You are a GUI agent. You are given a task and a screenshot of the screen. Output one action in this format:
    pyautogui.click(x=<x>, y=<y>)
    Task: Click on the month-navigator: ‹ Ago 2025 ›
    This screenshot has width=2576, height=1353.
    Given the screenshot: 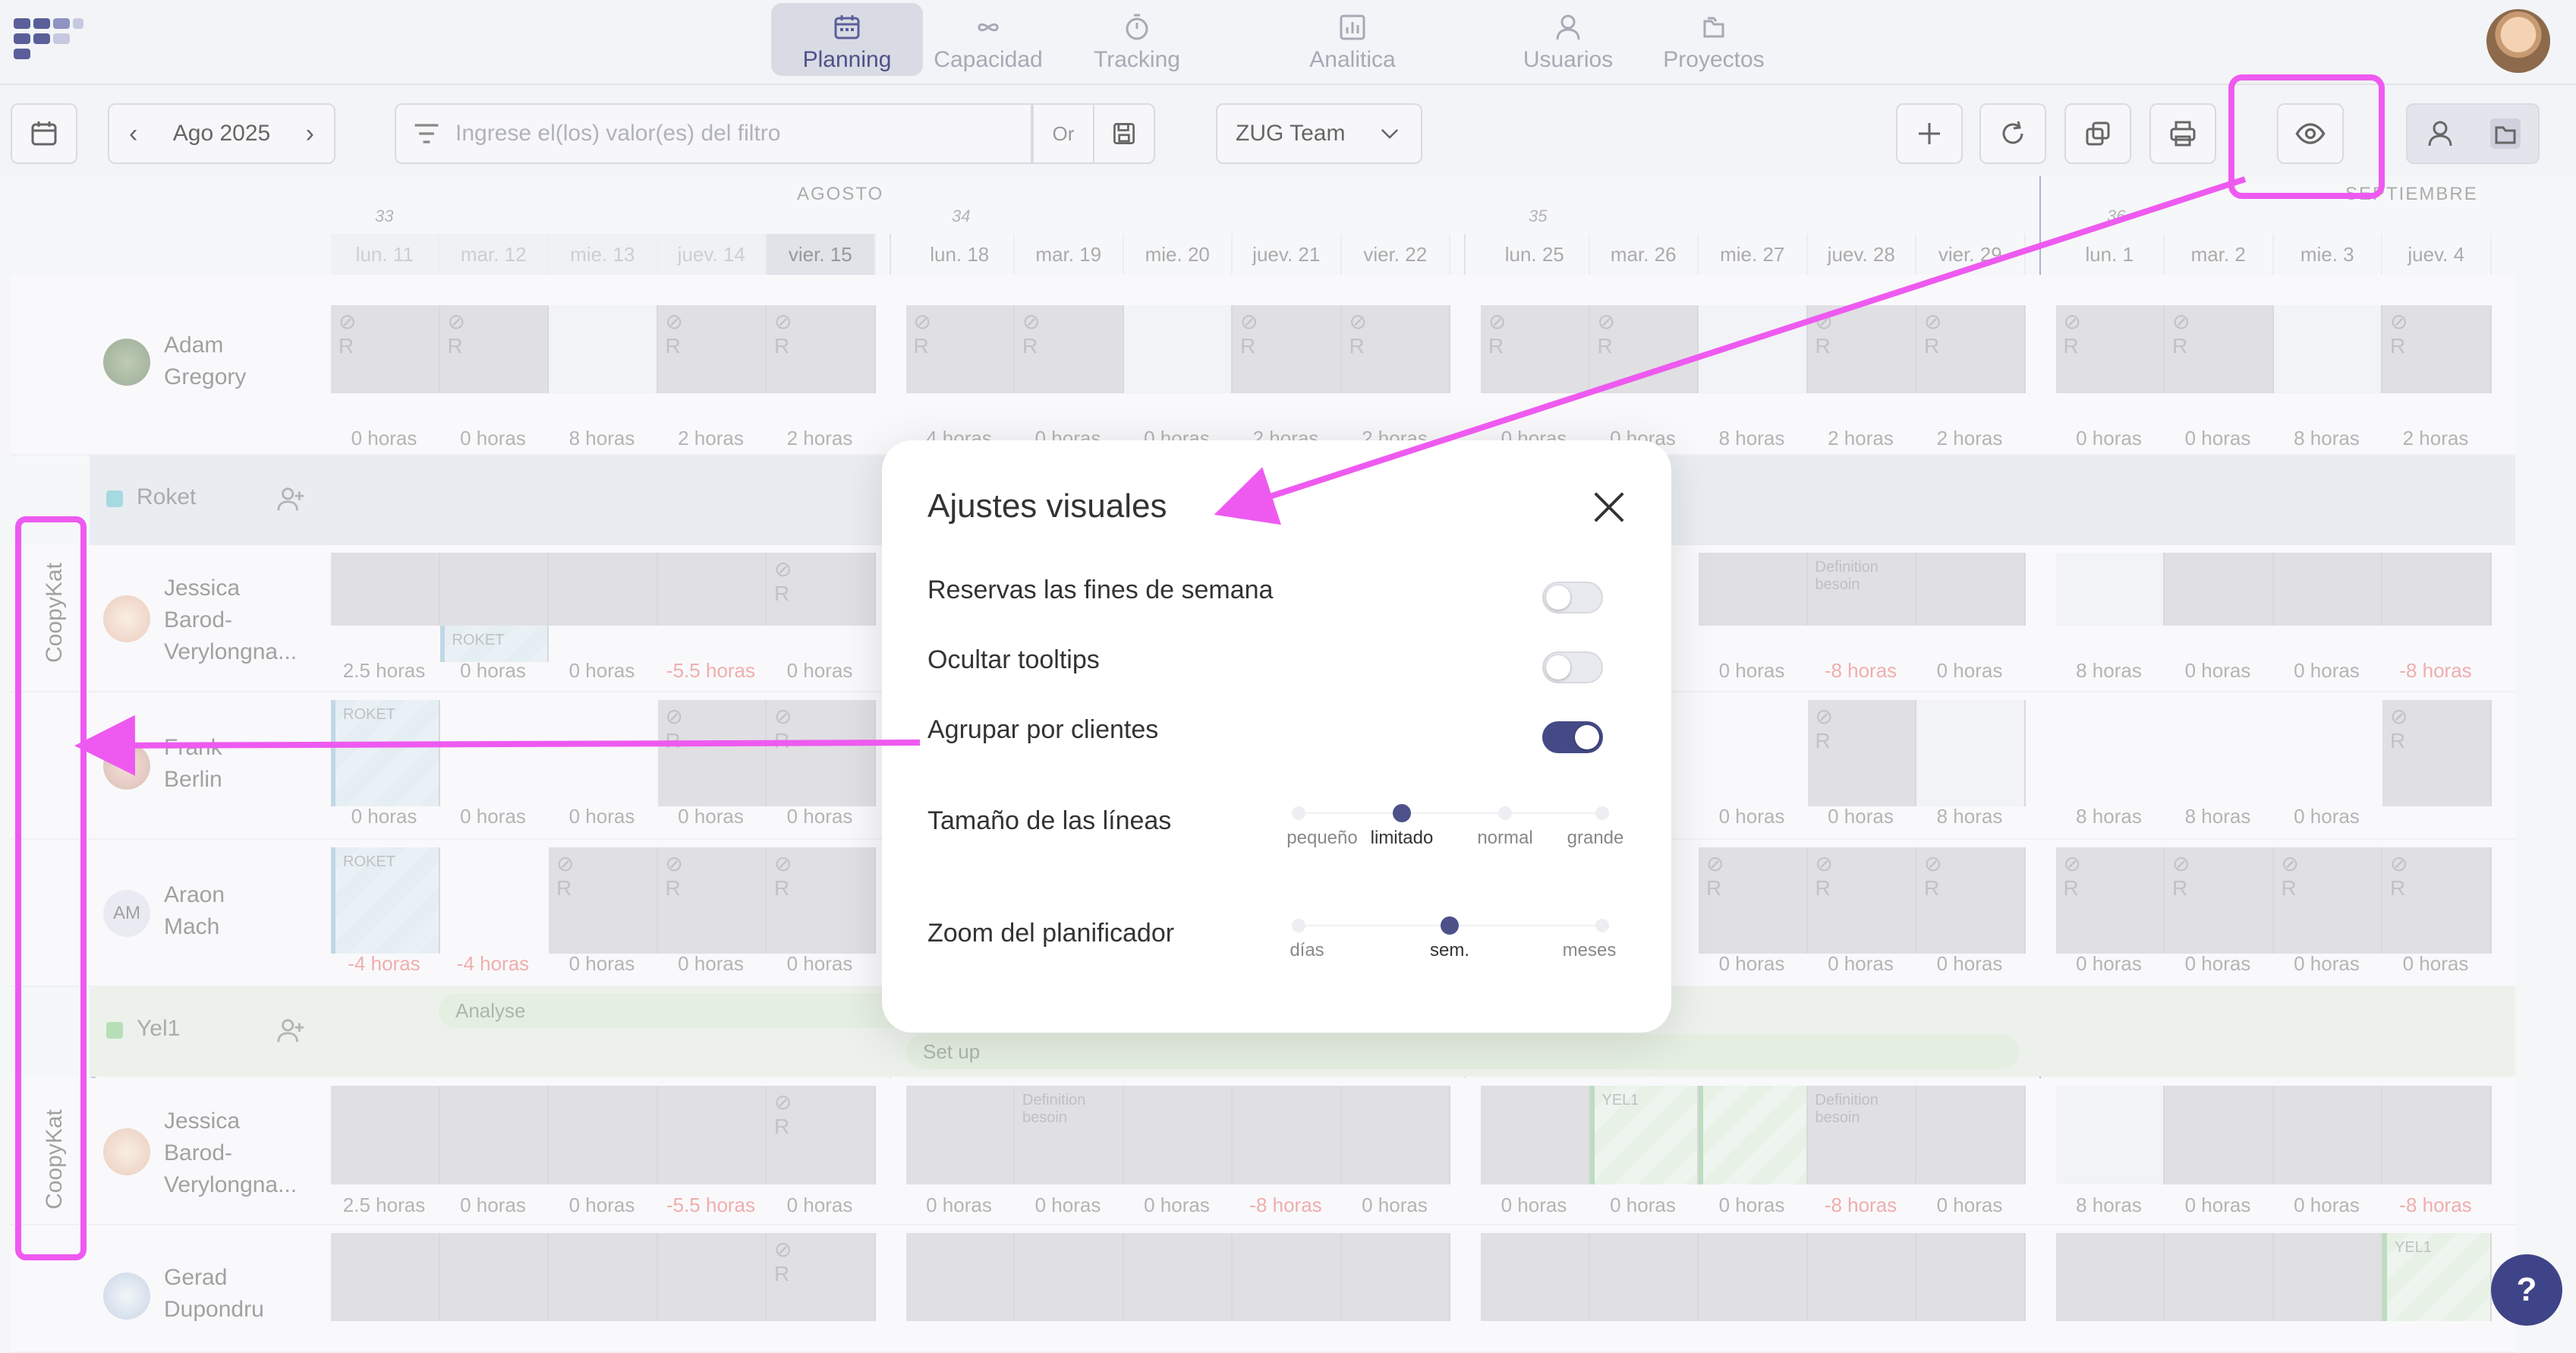 What is the action you would take?
    pyautogui.click(x=221, y=134)
    